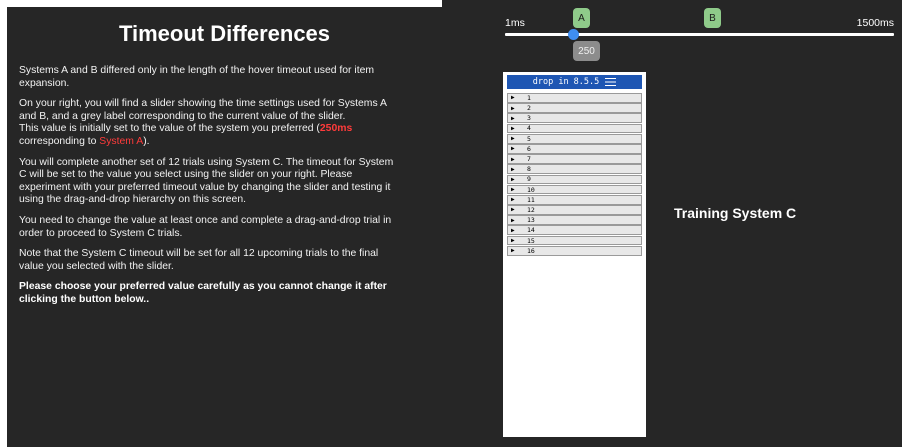  I want to click on tree-item: ▶ 9, so click(574, 179).